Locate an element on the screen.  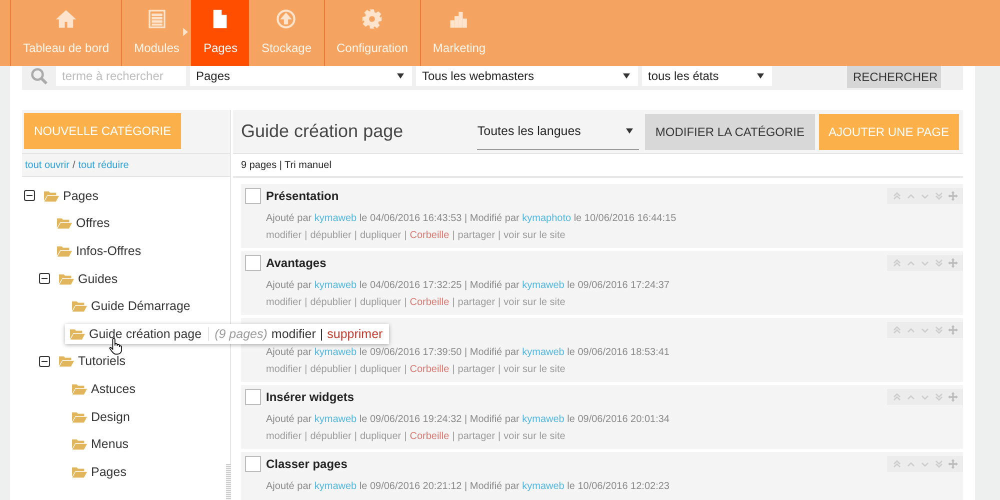
tree-item: Guides is located at coordinates (87, 279).